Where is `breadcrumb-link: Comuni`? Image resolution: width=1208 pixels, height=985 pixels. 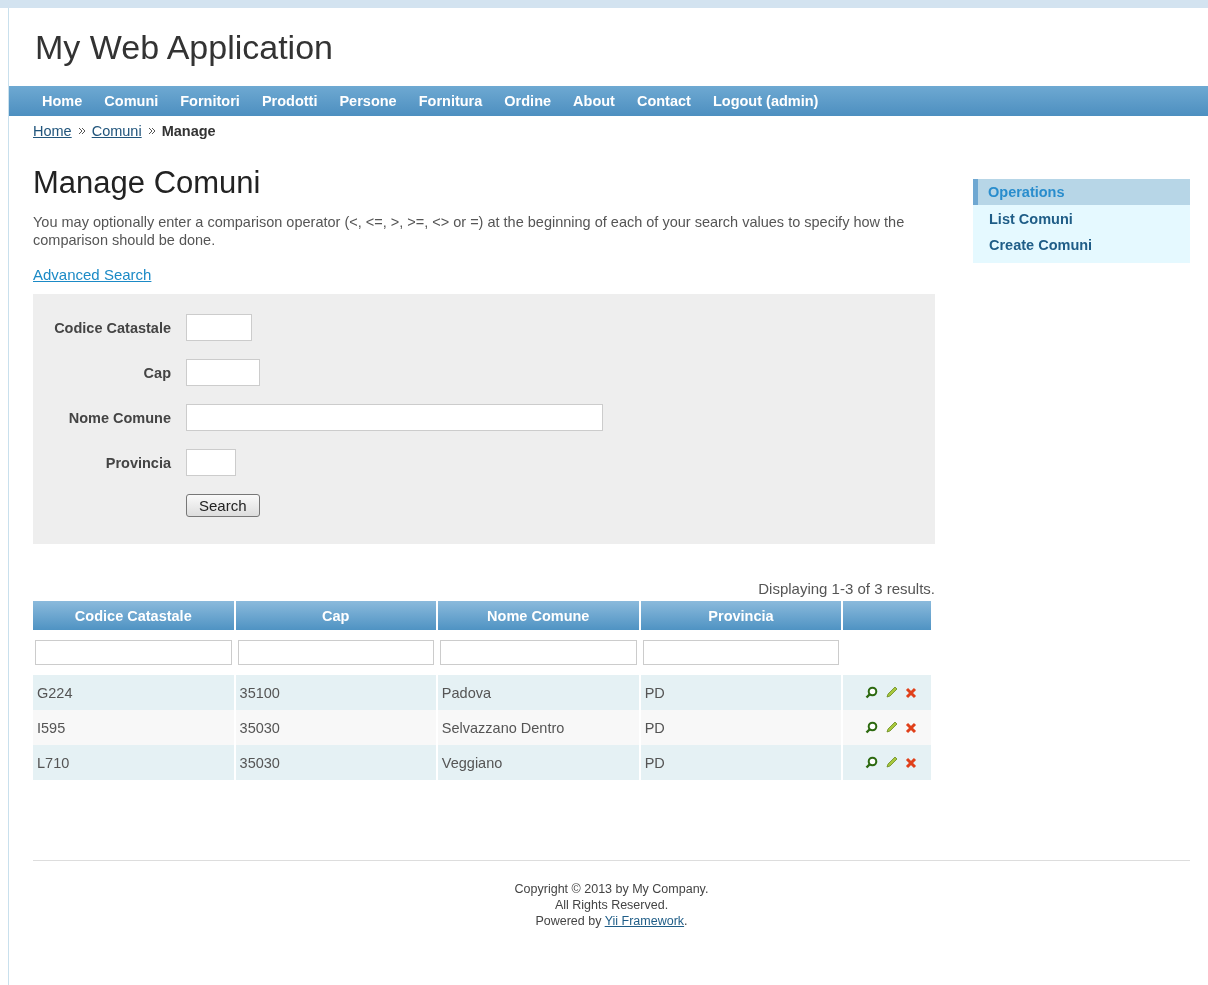
breadcrumb-link: Comuni is located at coordinates (116, 131).